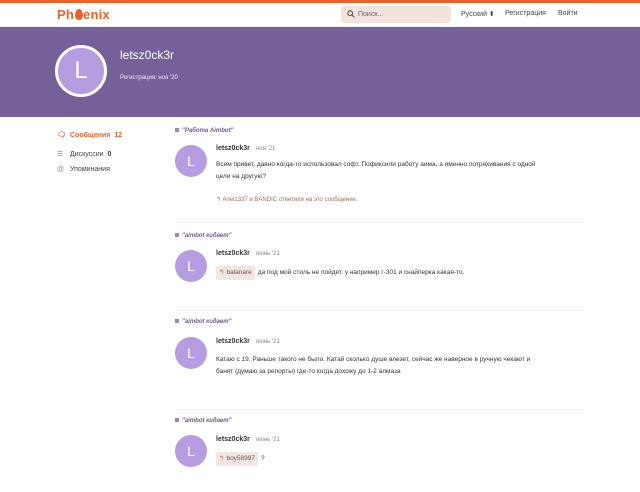  Describe the element at coordinates (147, 55) in the screenshot. I see `profile-username: letsz0ck3r` at that location.